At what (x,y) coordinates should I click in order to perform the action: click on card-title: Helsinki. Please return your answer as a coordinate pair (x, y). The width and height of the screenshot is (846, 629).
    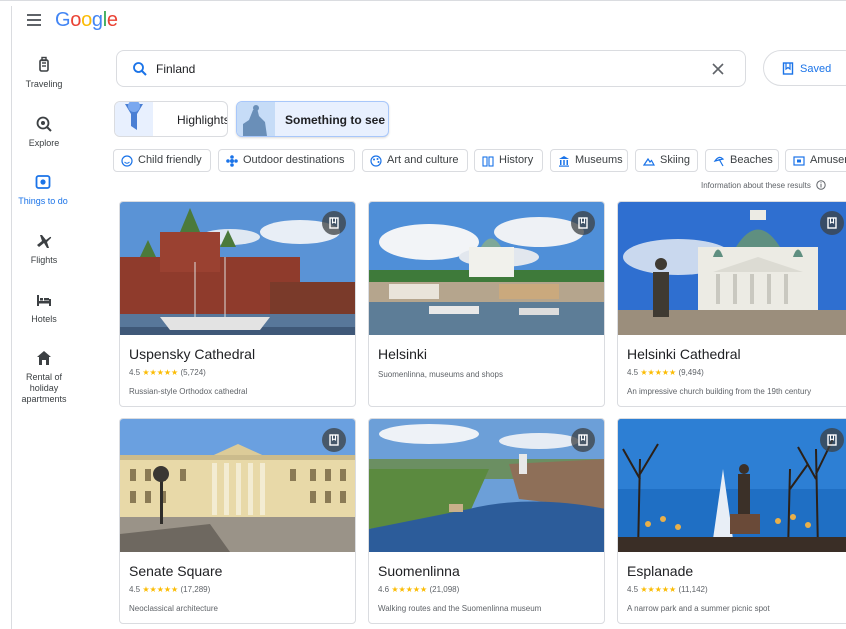
    Looking at the image, I should click on (403, 354).